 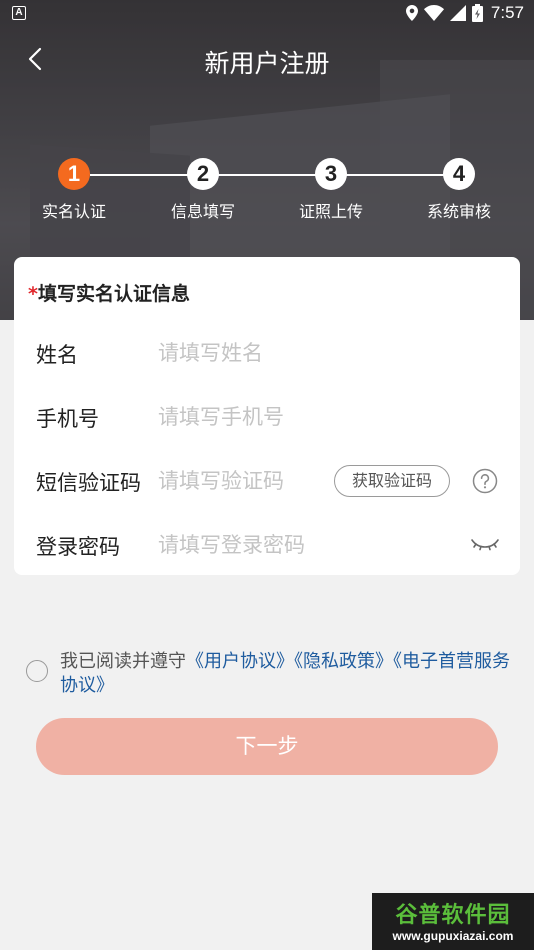 I want to click on phone-label: 手机号, so click(x=67, y=419).